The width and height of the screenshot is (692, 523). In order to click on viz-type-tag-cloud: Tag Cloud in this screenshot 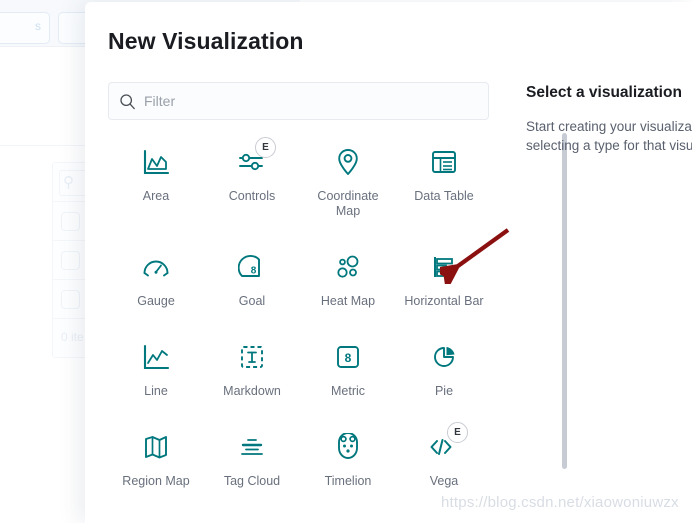, I will do `click(252, 456)`.